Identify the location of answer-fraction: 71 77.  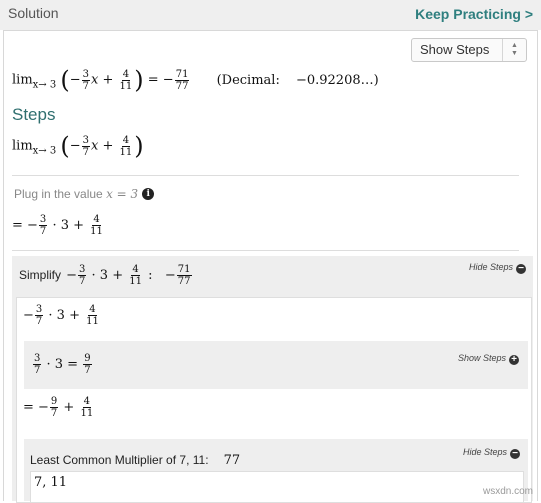
(182, 80).